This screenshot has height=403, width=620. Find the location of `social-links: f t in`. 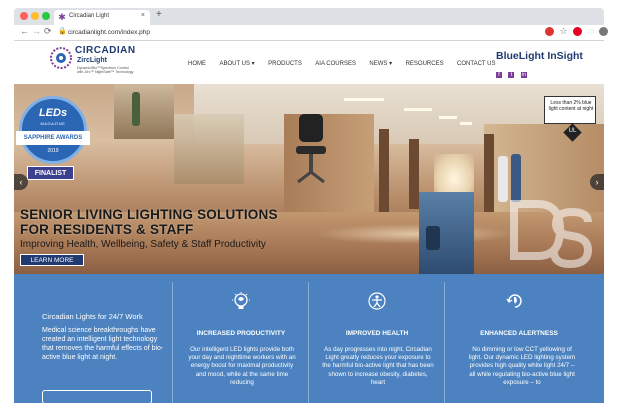

social-links: f t in is located at coordinates (512, 72).